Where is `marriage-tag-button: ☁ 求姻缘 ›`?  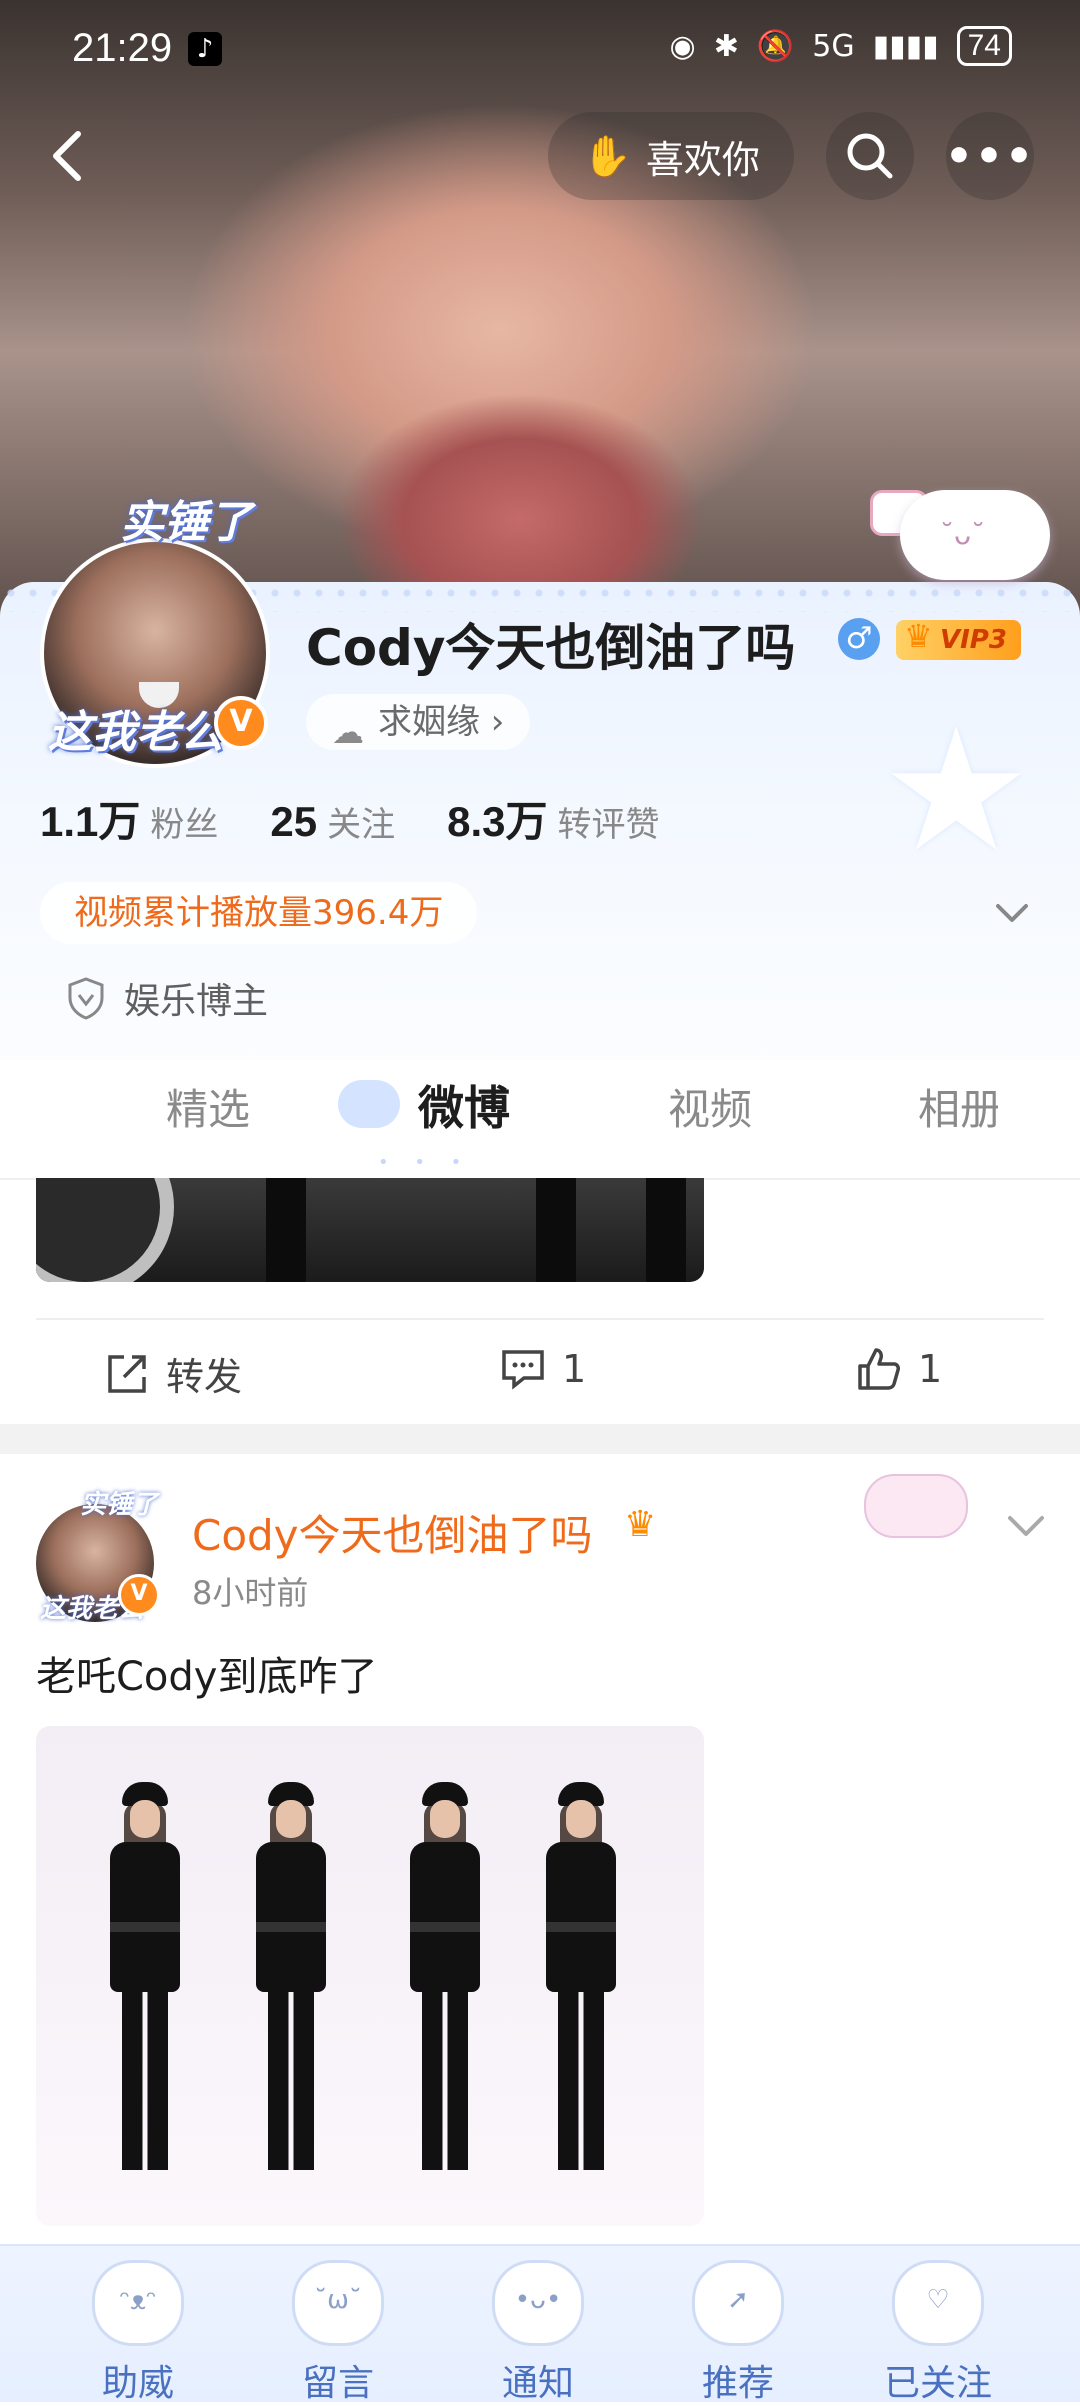
marriage-tag-button: ☁ 求姻缘 › is located at coordinates (418, 722).